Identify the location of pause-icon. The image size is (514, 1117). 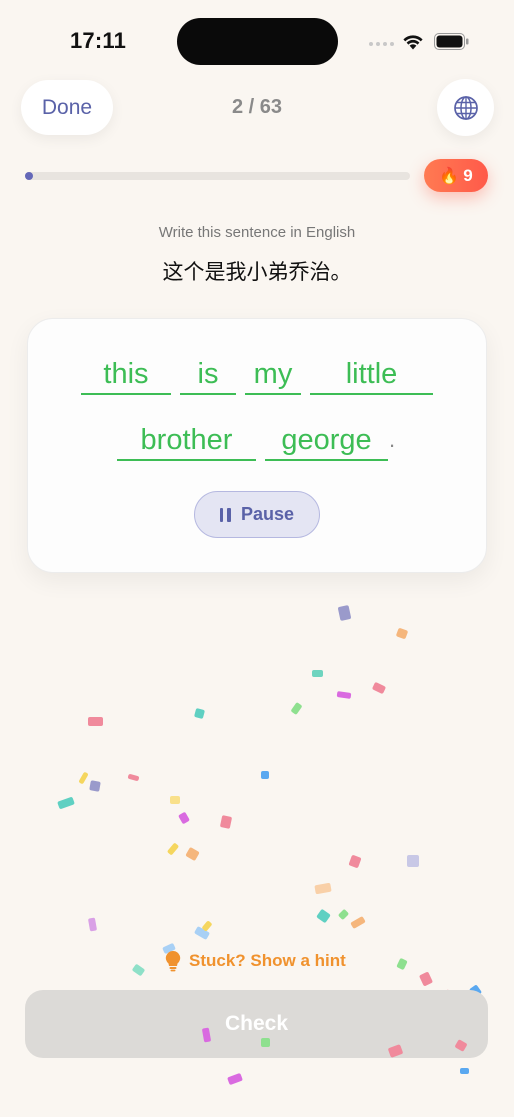
(225, 514).